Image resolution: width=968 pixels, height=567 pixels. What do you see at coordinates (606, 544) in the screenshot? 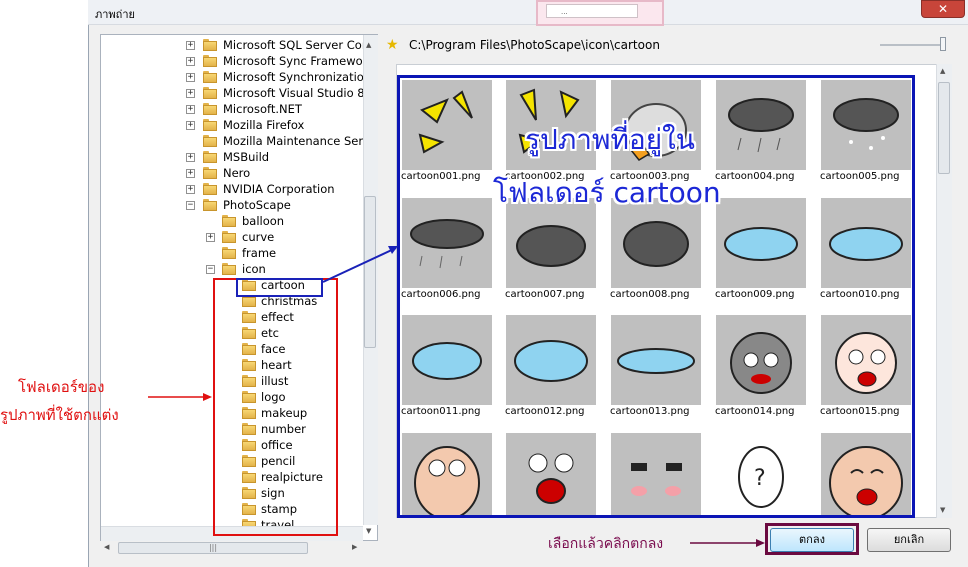
I see `ok-note: เลือกแล้วคลิกตกลง` at bounding box center [606, 544].